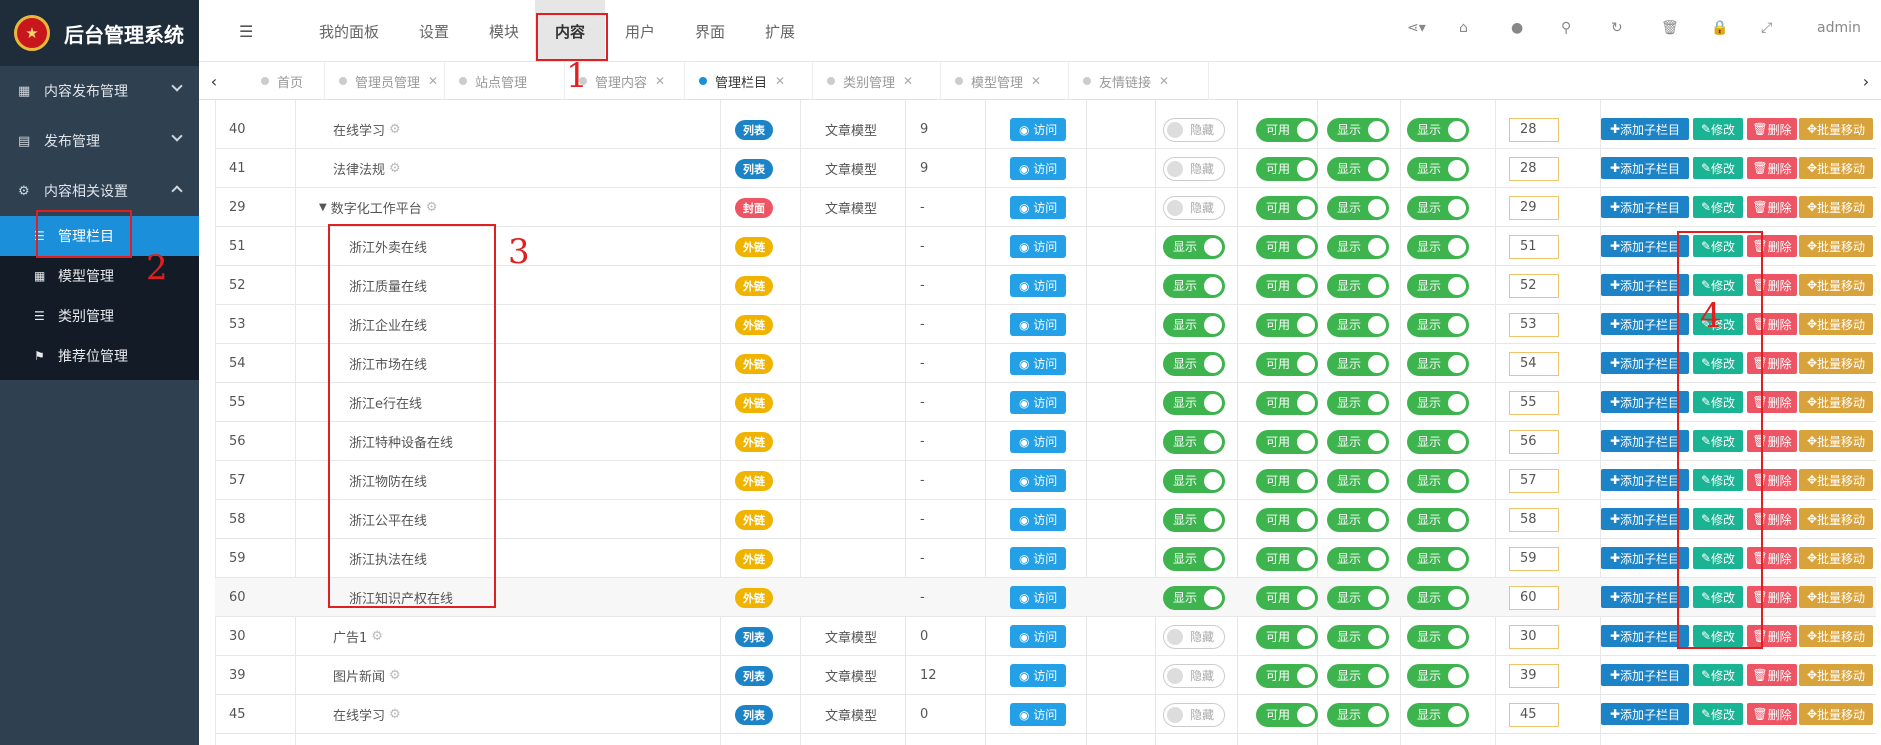 This screenshot has height=745, width=1881. Describe the element at coordinates (1534, 597) in the screenshot. I see `sort-order-input: 60` at that location.